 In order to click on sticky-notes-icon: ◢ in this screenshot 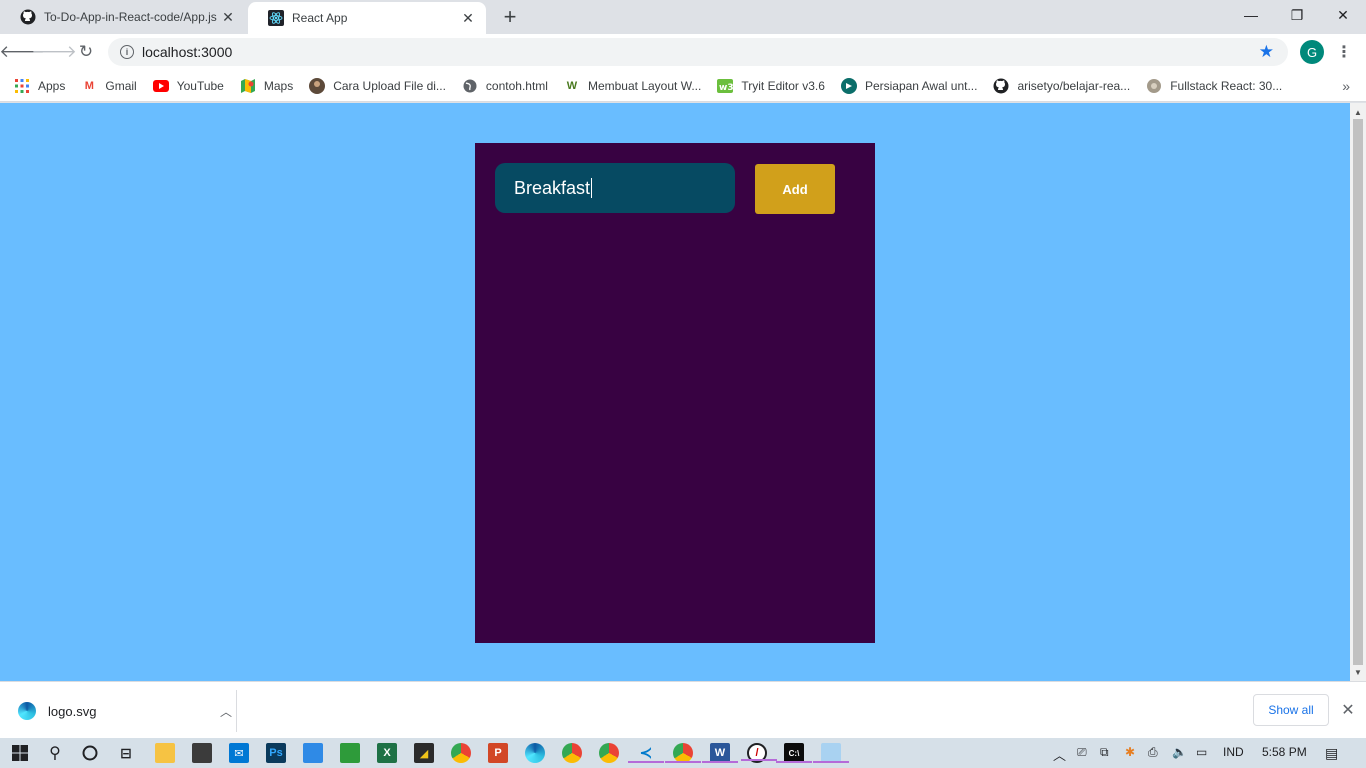, I will do `click(424, 753)`.